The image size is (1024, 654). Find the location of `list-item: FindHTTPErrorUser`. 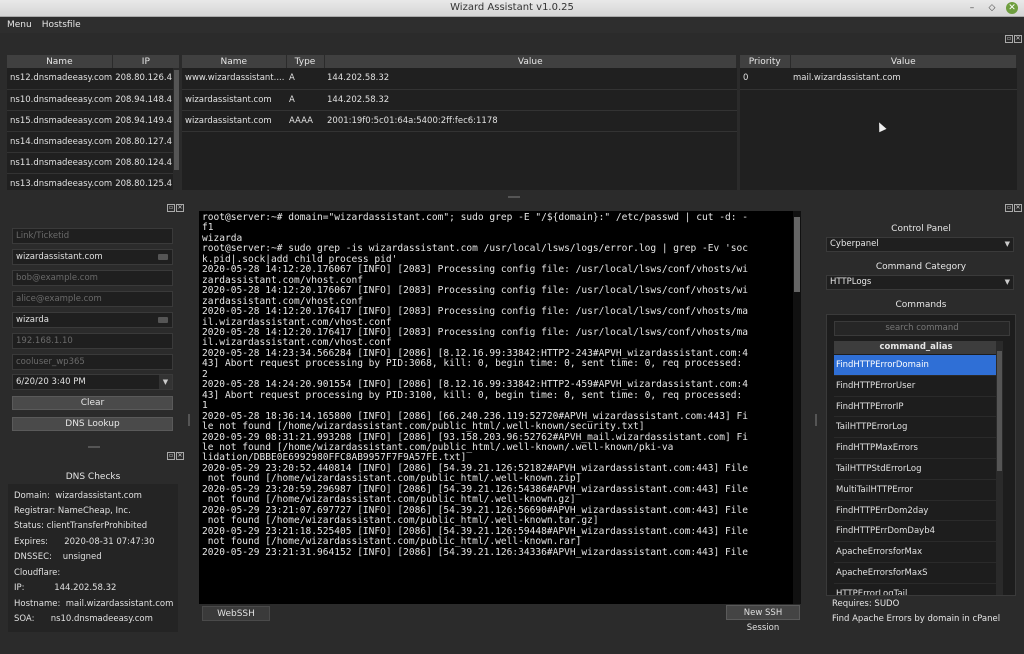

list-item: FindHTTPErrorUser is located at coordinates (916, 386).